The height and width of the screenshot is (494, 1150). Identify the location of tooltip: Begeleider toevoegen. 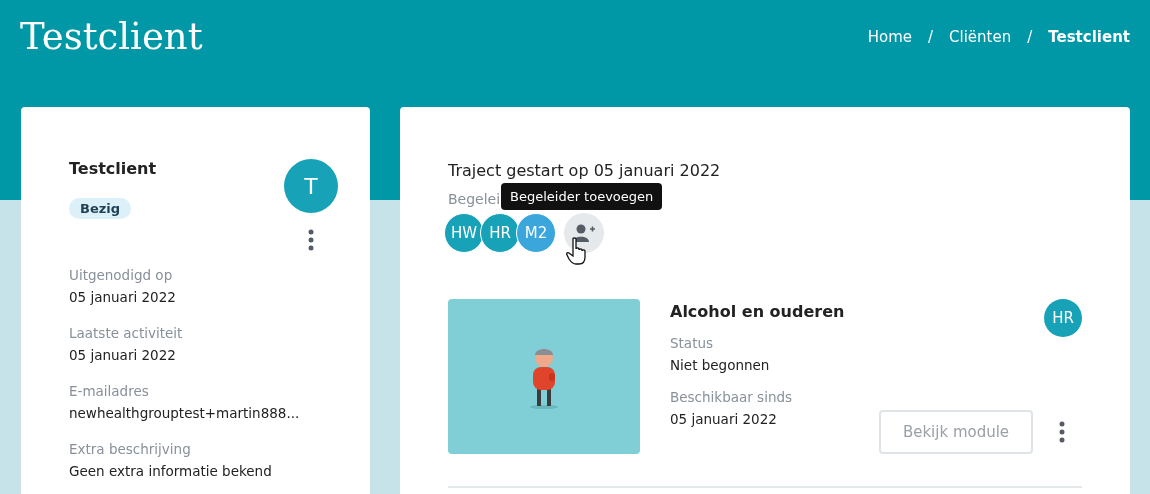
(582, 196).